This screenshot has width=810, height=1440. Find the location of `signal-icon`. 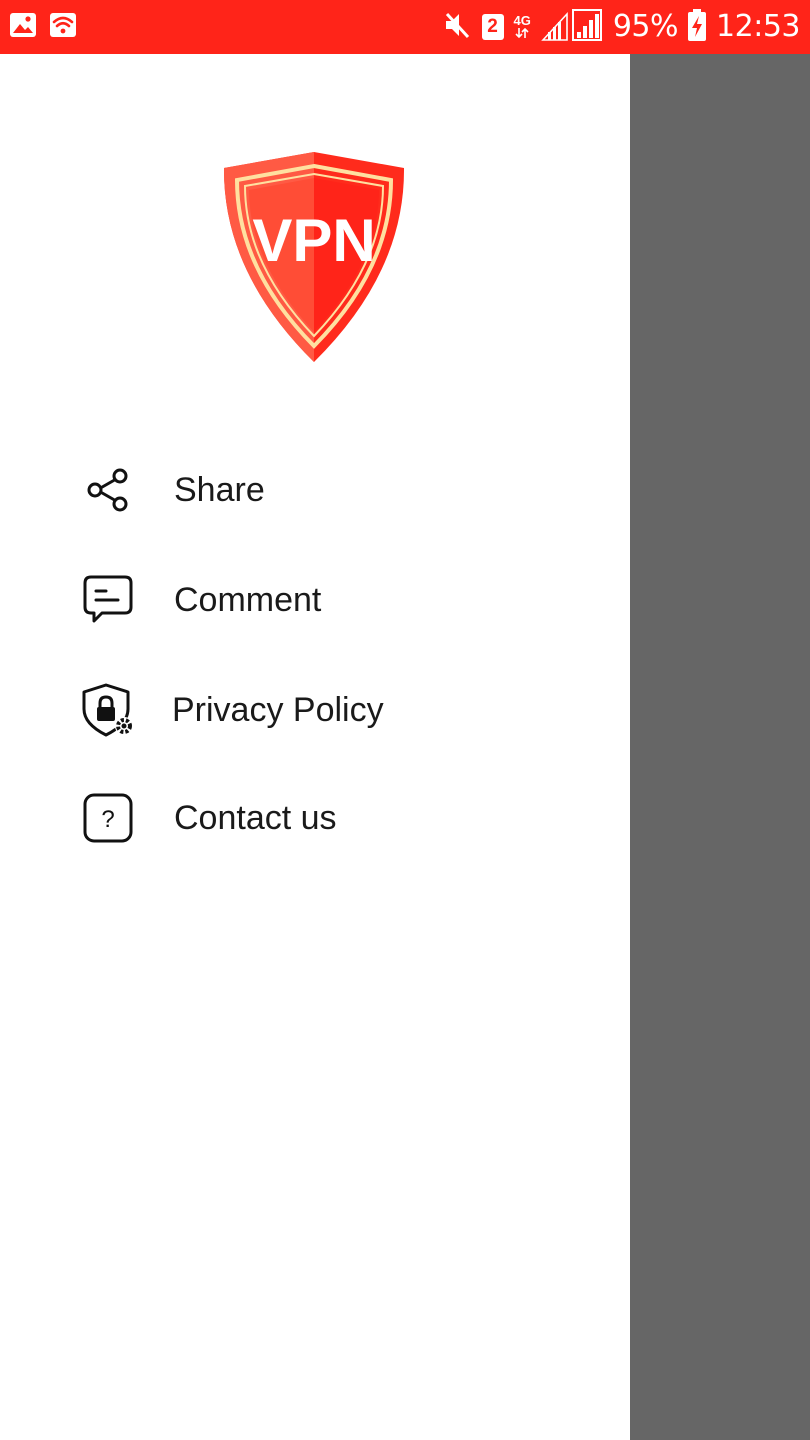

signal-icon is located at coordinates (572, 27).